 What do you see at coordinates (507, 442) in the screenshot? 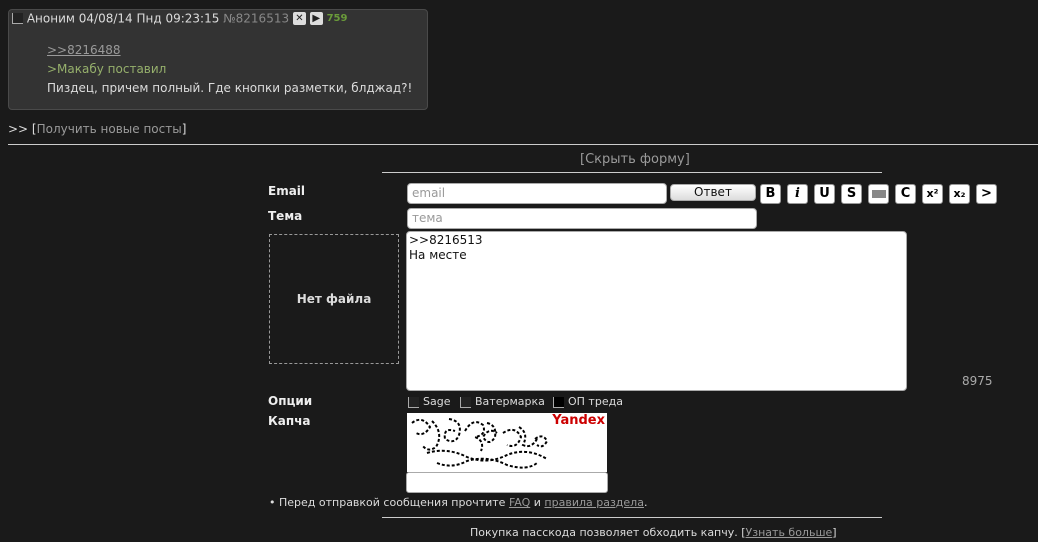
I see `captcha-image: Yandex` at bounding box center [507, 442].